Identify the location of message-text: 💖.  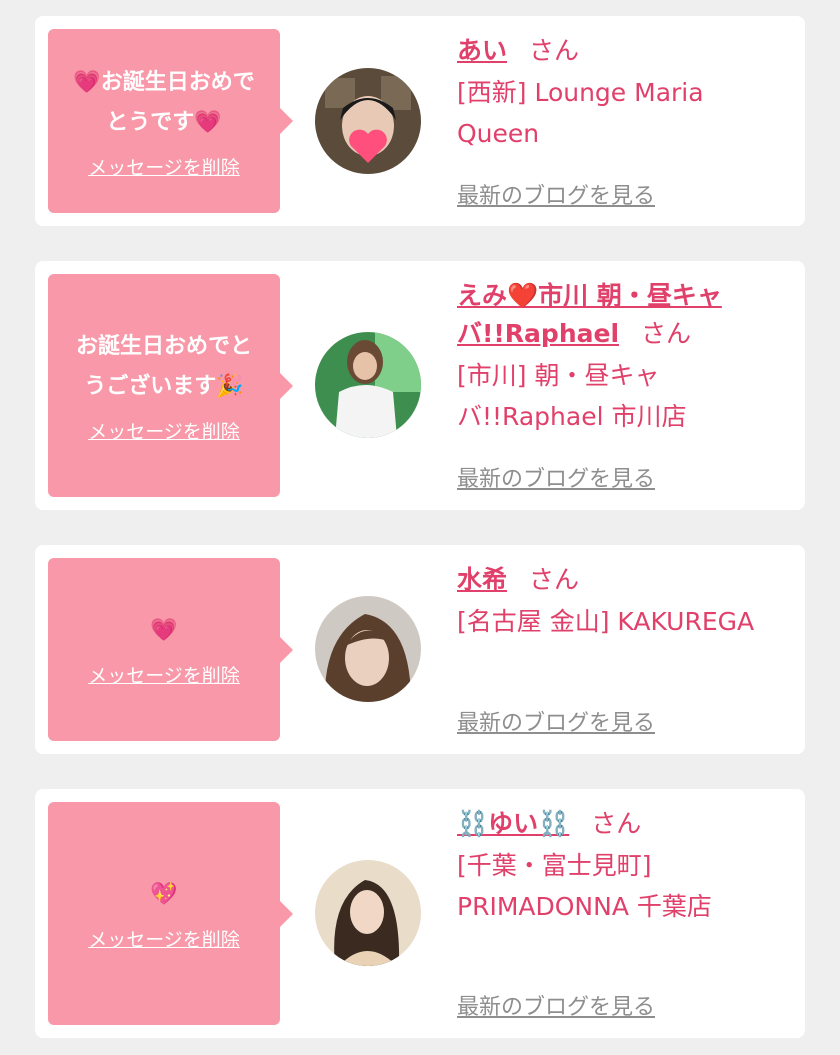
(164, 894).